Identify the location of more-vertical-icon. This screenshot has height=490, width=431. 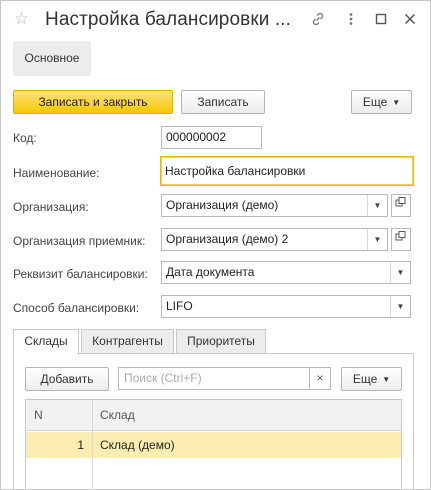
(351, 19).